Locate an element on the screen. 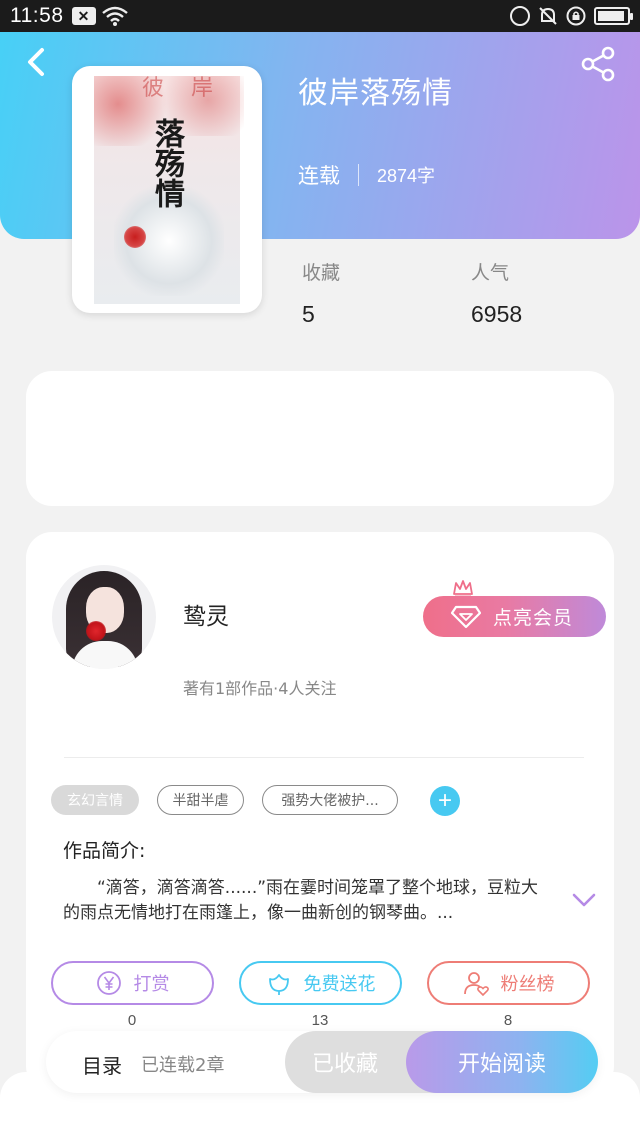 This screenshot has width=640, height=1138. start-reading-label: 开始阅读 is located at coordinates (501, 1064).